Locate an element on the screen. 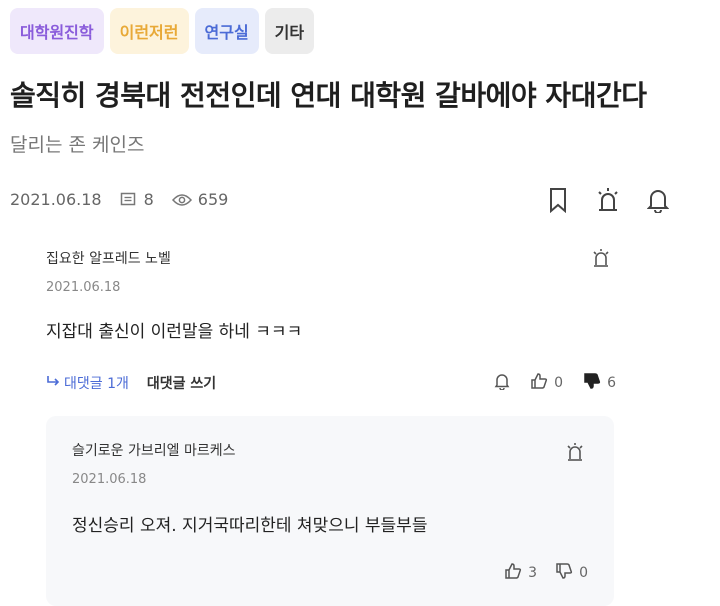 The width and height of the screenshot is (720, 606). tag-other: 기타 is located at coordinates (289, 31).